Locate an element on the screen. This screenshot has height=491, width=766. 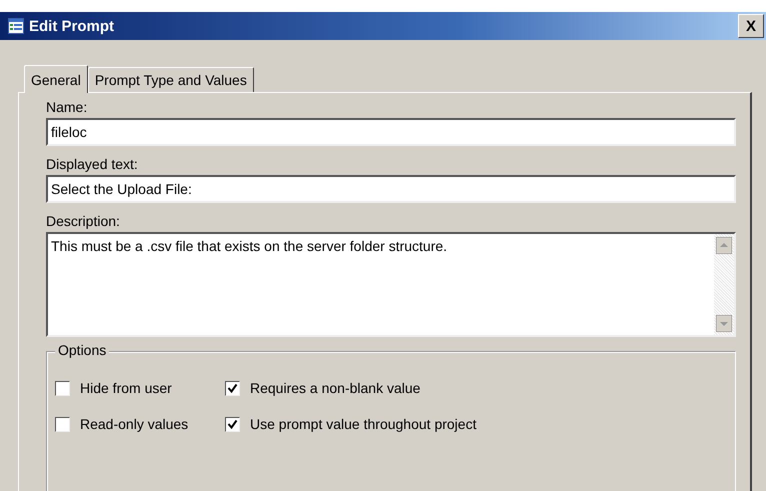
tab: Prompt Type and Values is located at coordinates (171, 79).